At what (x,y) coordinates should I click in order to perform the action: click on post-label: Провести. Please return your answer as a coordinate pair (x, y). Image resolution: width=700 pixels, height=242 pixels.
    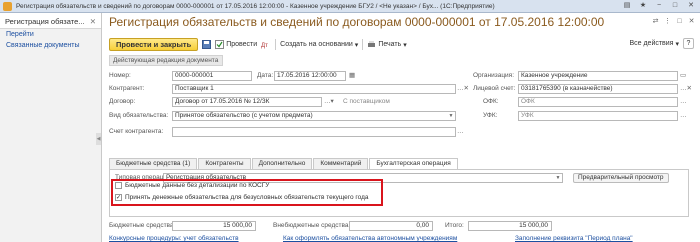
    Looking at the image, I should click on (242, 44).